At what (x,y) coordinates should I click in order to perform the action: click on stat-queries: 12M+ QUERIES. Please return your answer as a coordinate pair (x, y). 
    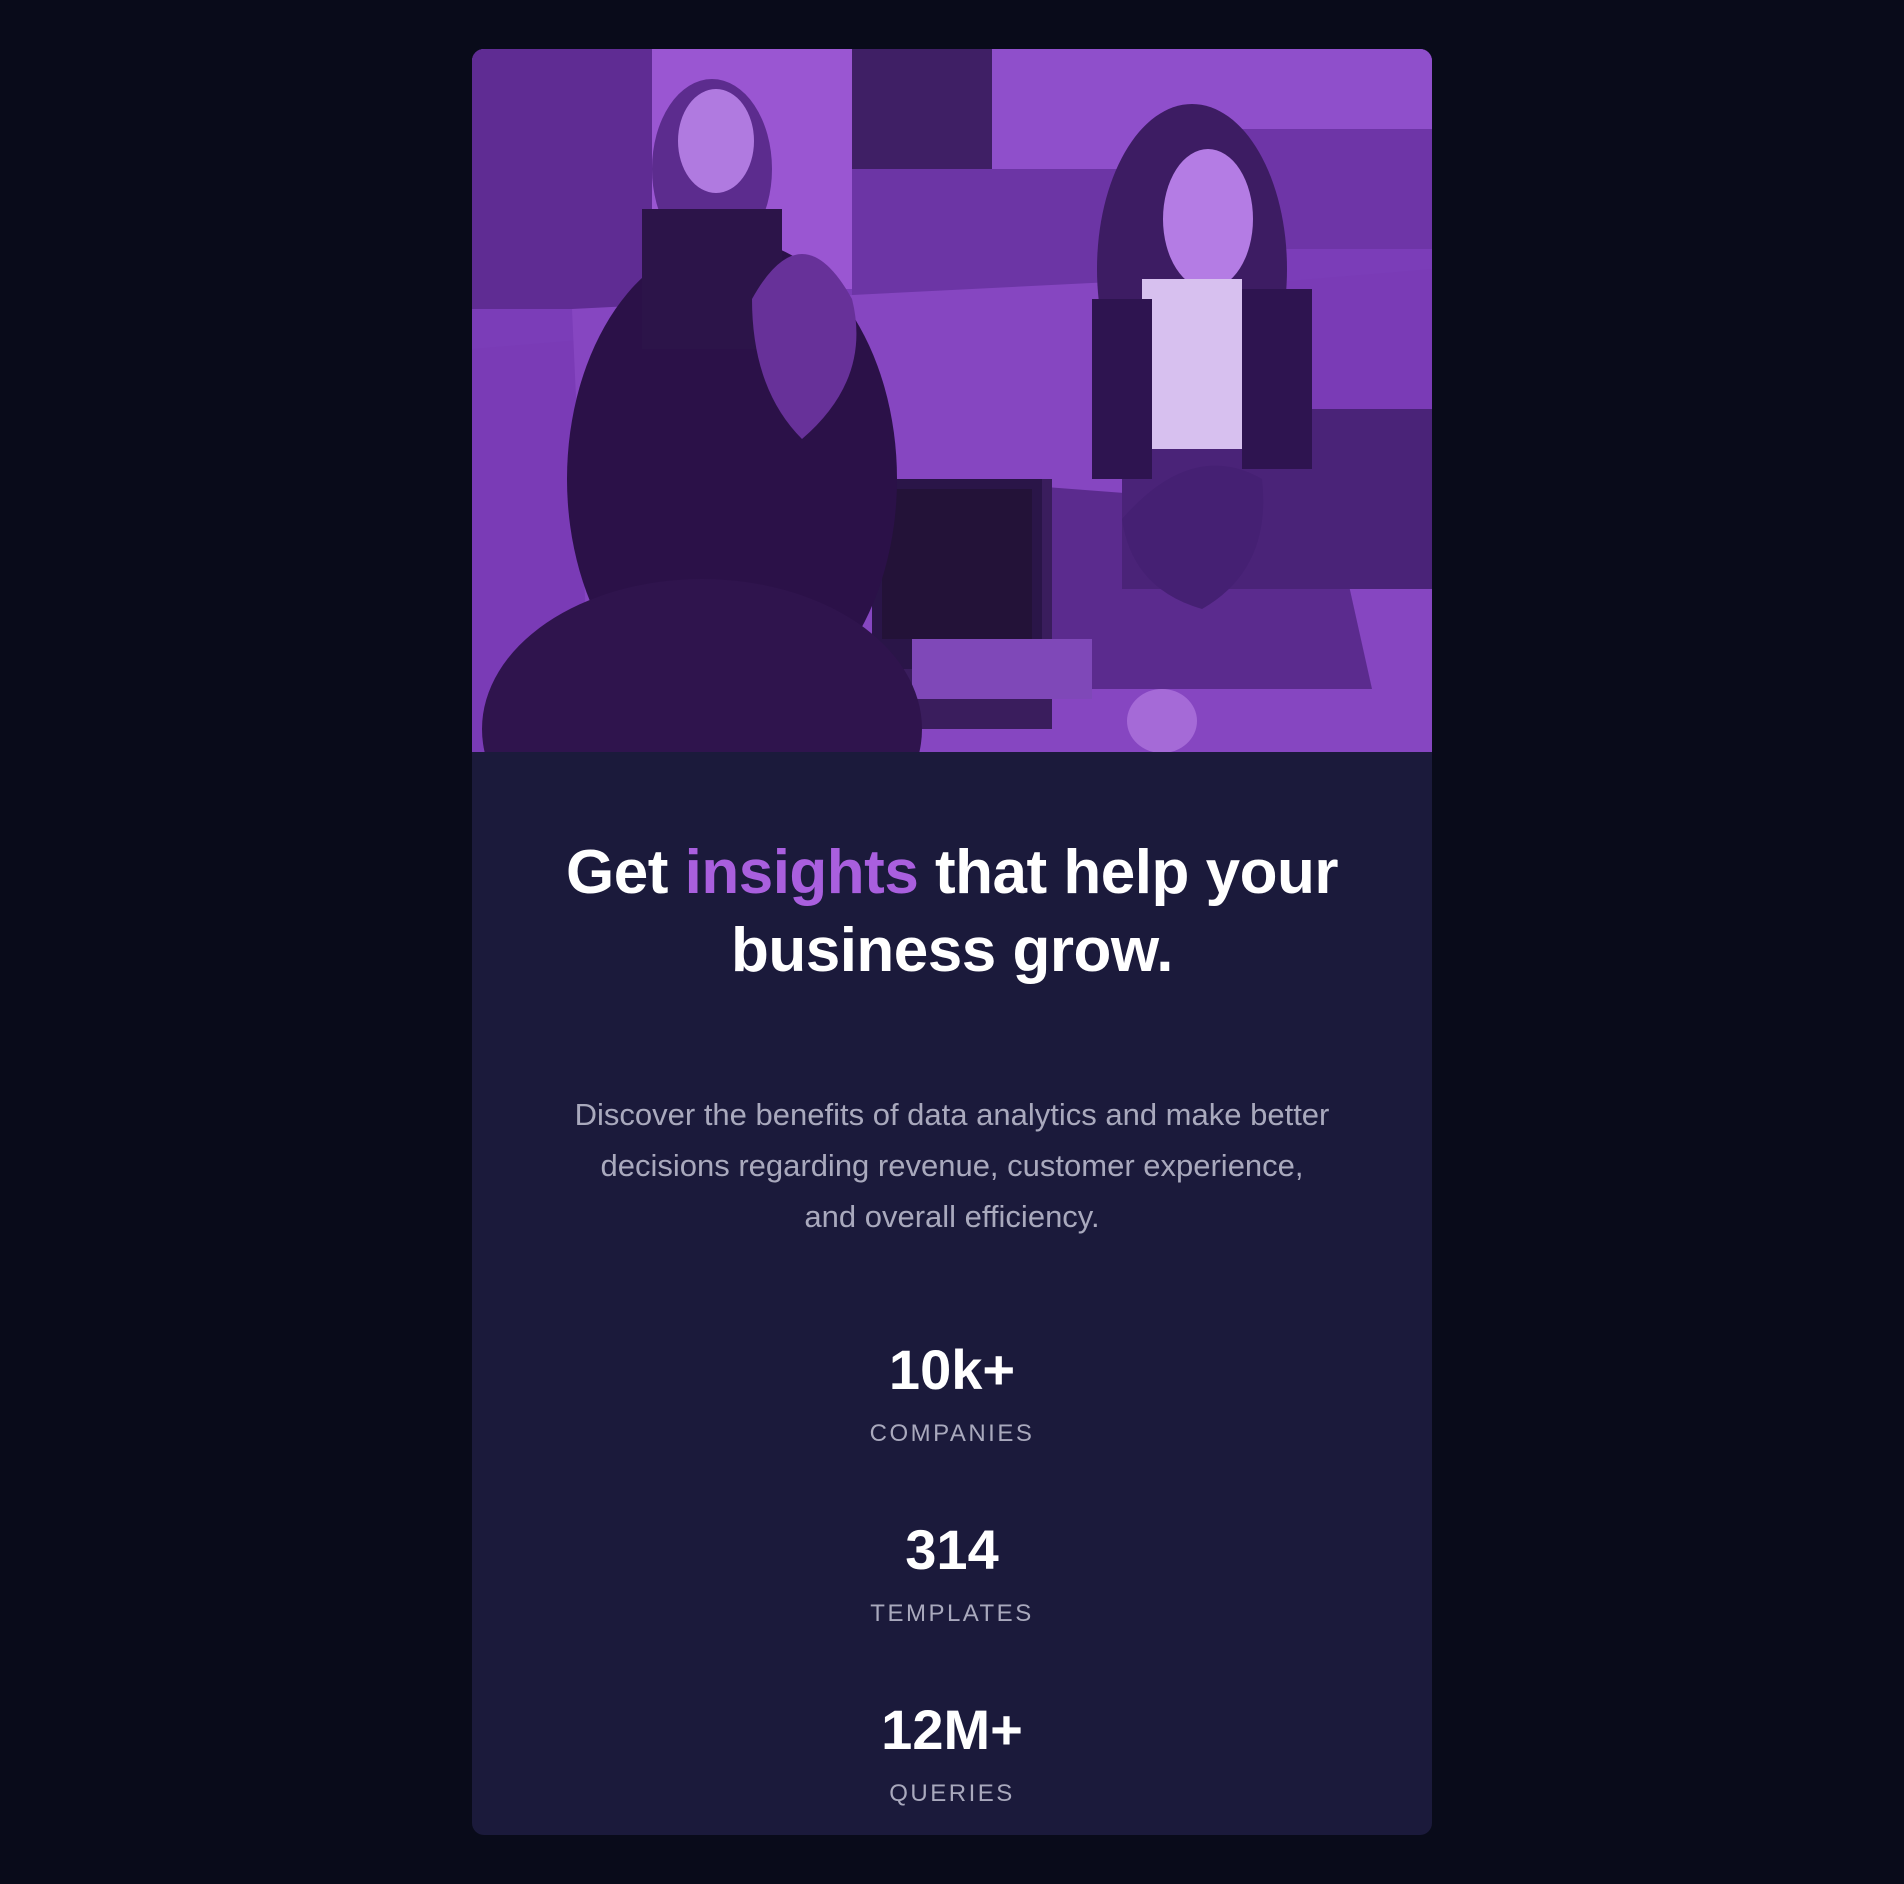
    Looking at the image, I should click on (952, 1753).